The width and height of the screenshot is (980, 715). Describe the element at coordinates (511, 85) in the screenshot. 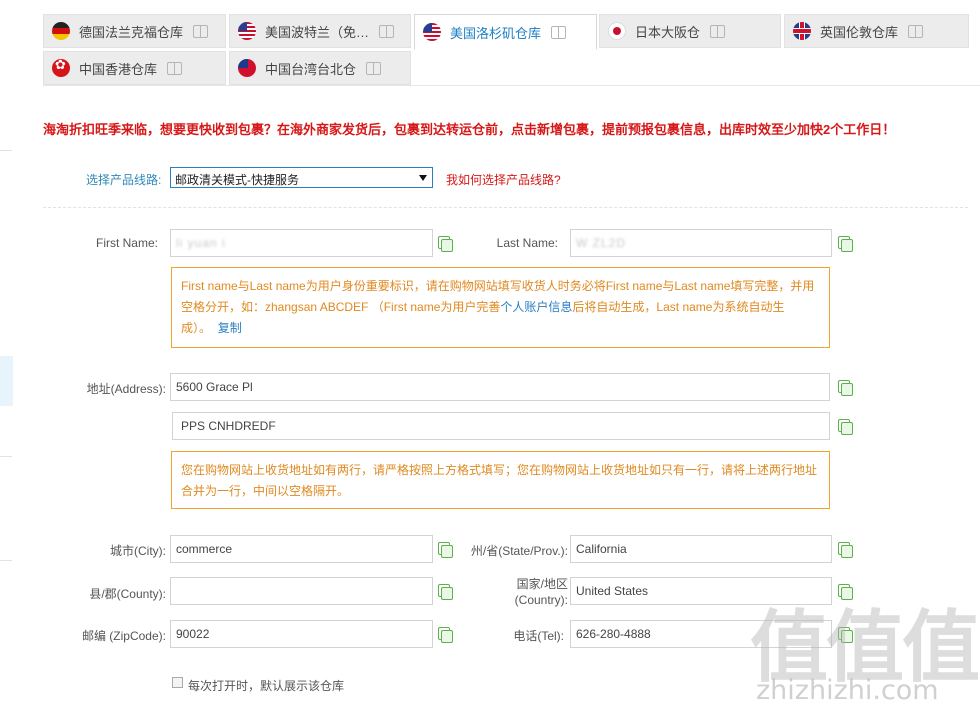

I see `tabs-divider` at that location.